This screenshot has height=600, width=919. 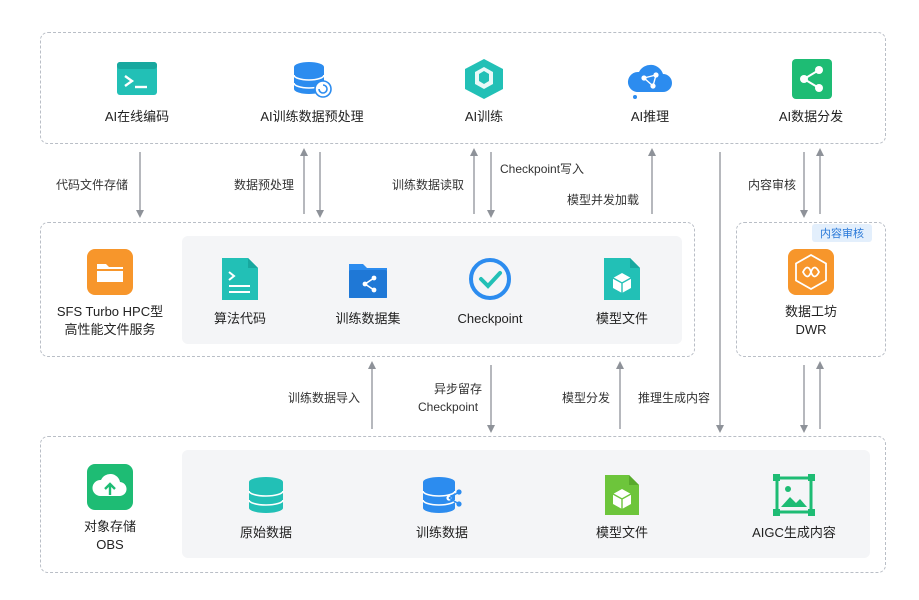 I want to click on hexagon-network-icon, so click(x=484, y=79).